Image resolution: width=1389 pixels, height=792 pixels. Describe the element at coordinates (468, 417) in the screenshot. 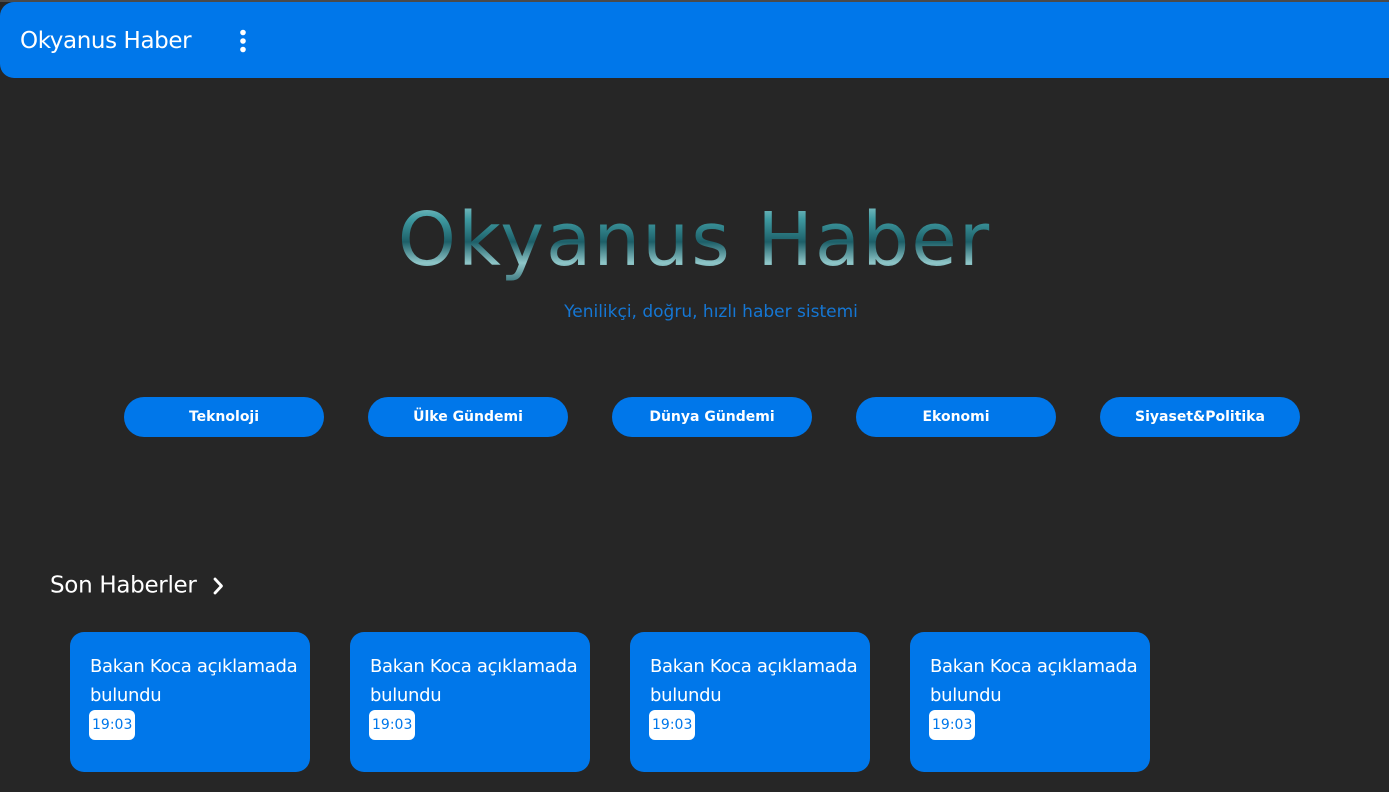

I see `category-button-ulke-gundemi: Ülke Gündemi` at that location.